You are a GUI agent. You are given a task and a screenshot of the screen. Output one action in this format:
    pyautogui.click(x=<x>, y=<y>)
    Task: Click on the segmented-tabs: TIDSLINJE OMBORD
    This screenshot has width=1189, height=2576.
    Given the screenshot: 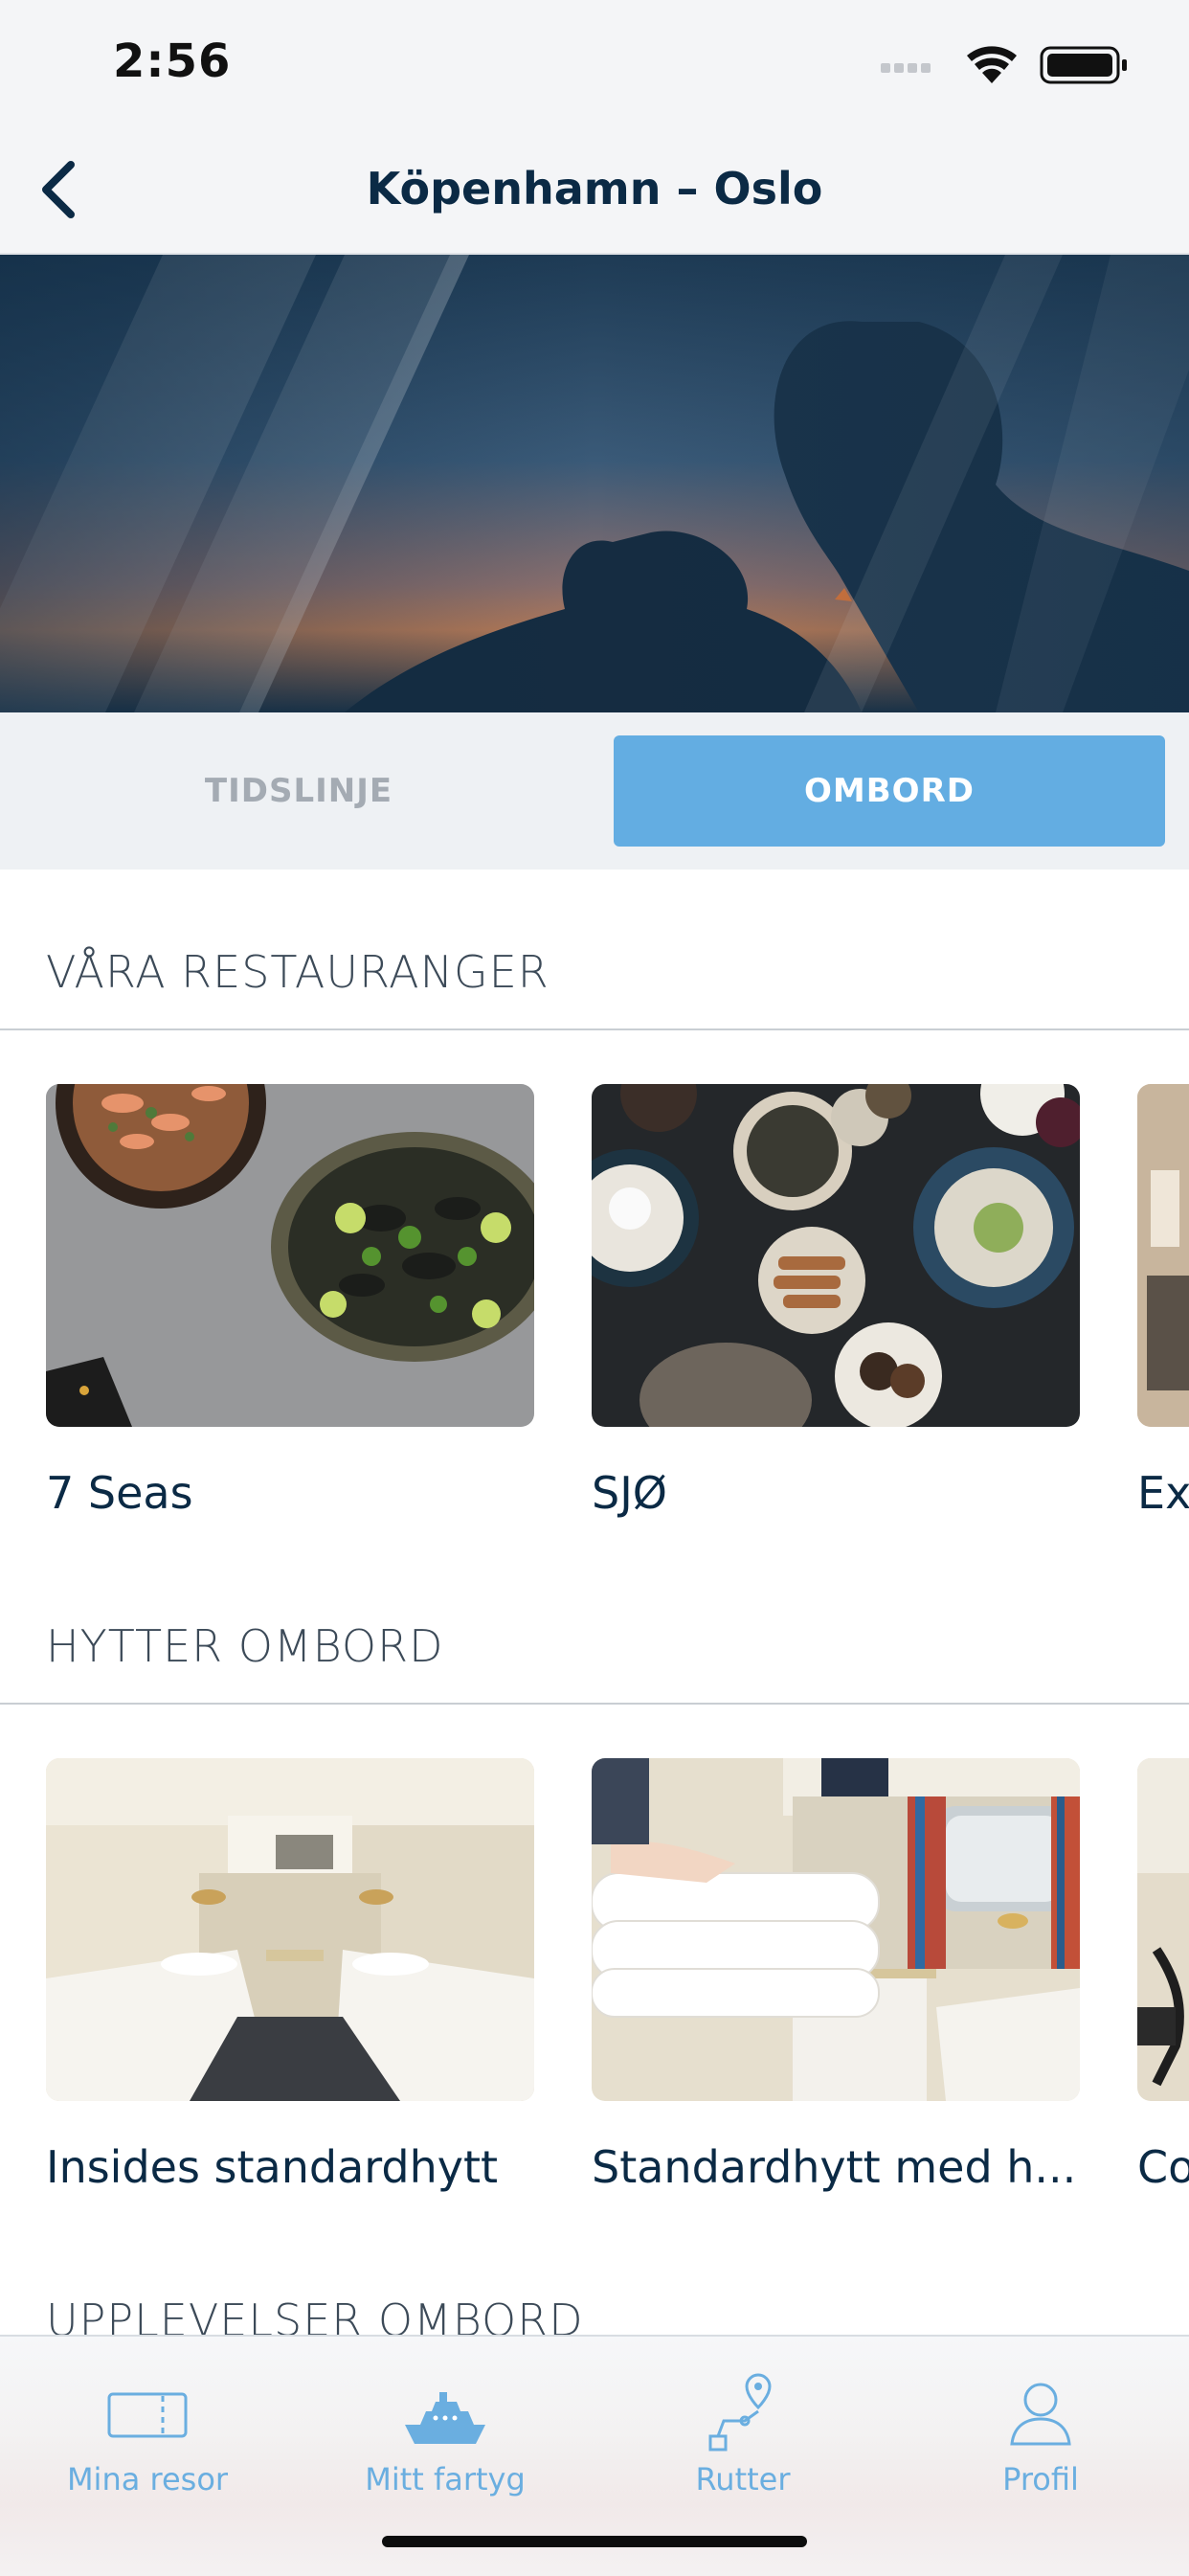 What is the action you would take?
    pyautogui.click(x=594, y=791)
    